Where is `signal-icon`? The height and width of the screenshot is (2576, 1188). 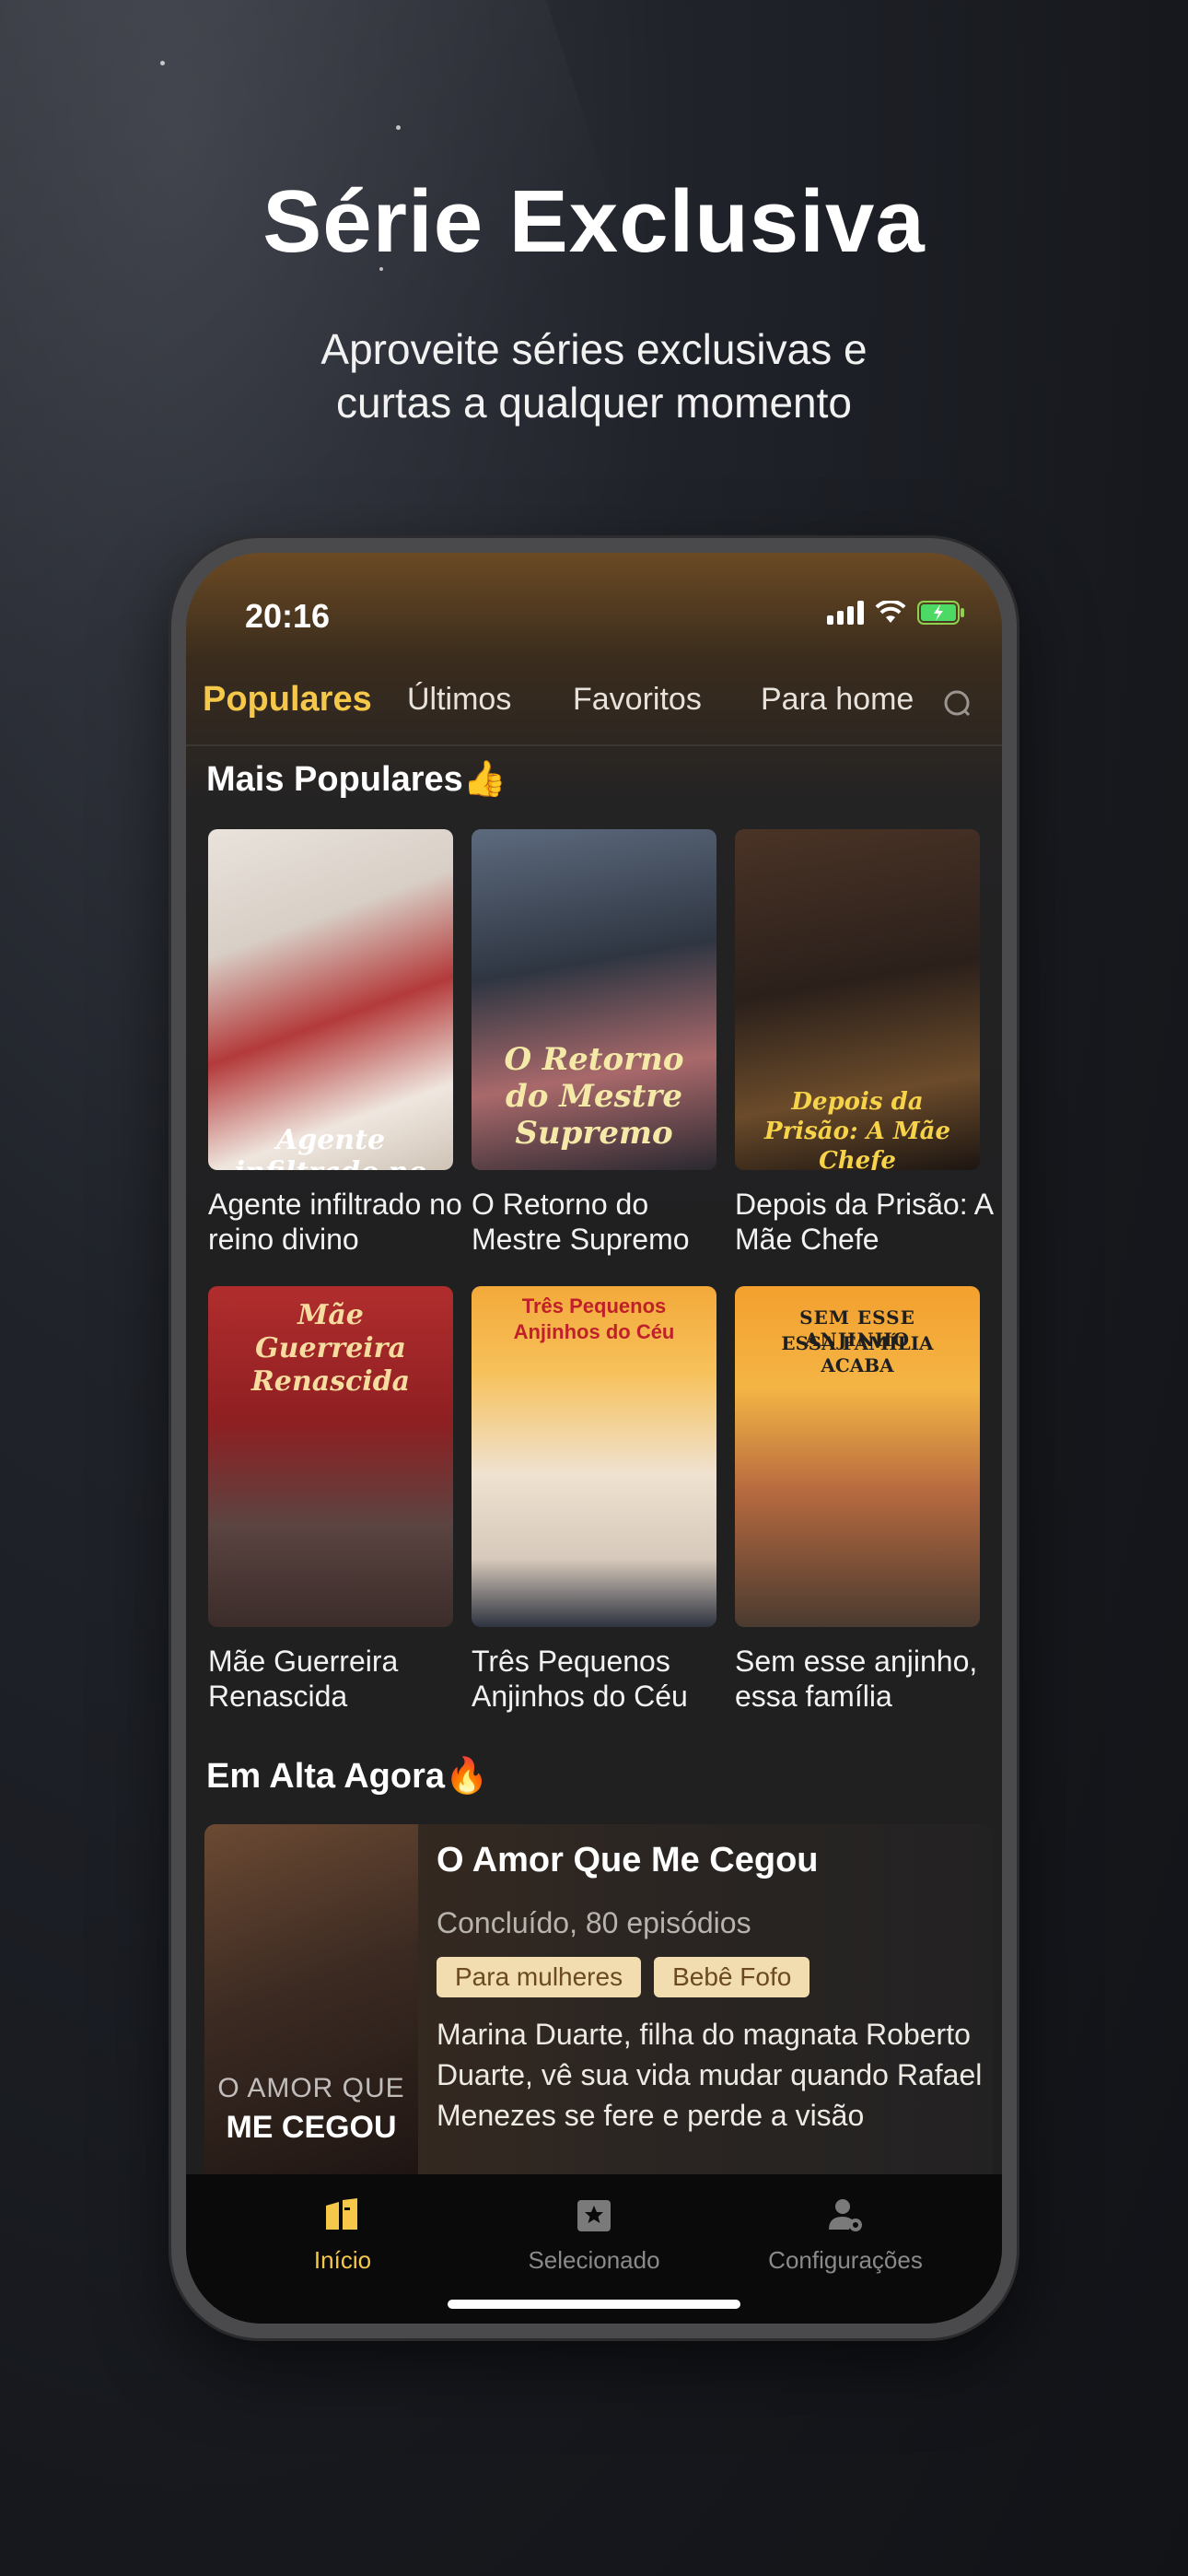 signal-icon is located at coordinates (845, 613).